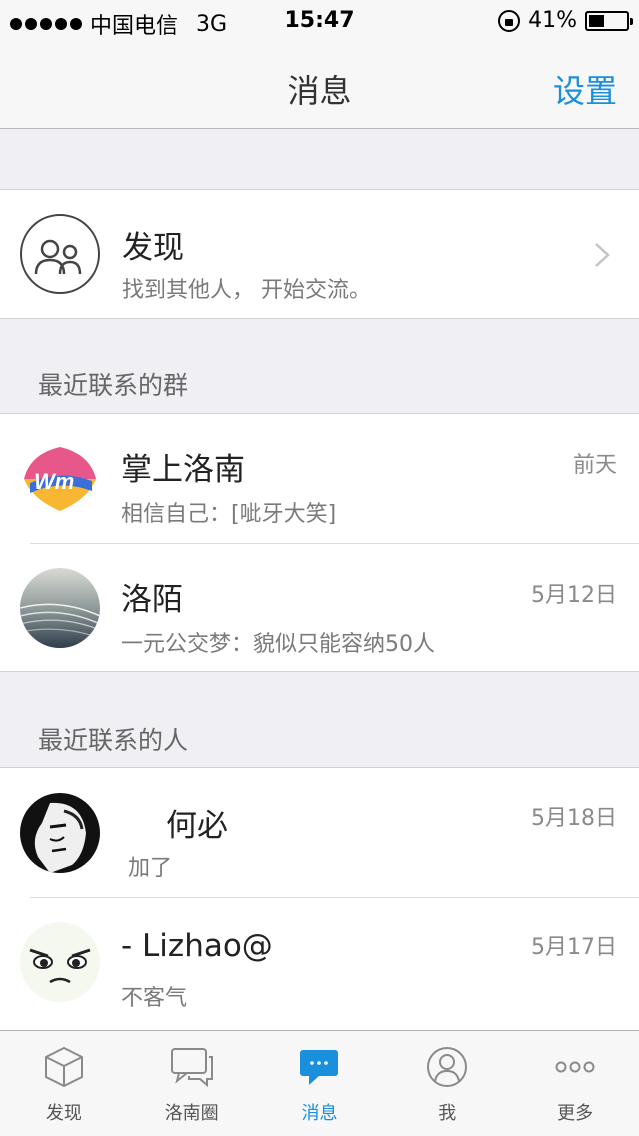 The width and height of the screenshot is (639, 1136). I want to click on svg-text: Wm, so click(54, 481).